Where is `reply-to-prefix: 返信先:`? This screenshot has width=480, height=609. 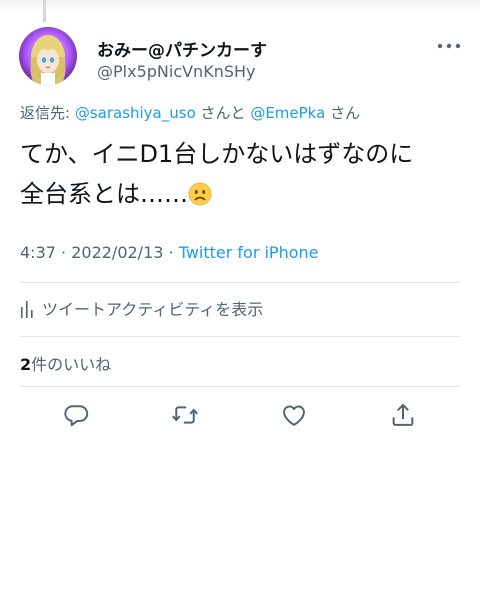 reply-to-prefix: 返信先: is located at coordinates (47, 113).